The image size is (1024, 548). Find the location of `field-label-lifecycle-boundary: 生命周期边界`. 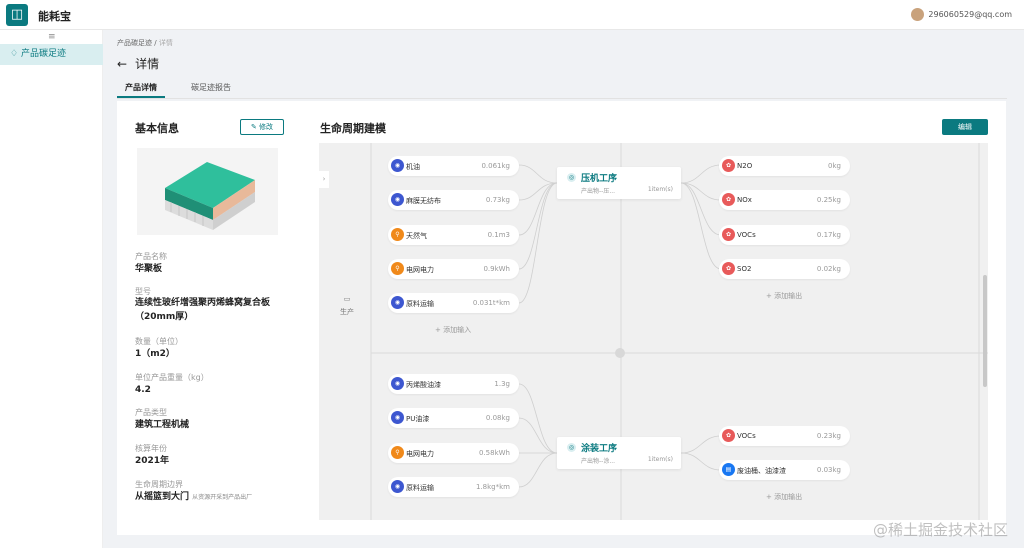

field-label-lifecycle-boundary: 生命周期边界 is located at coordinates (159, 484).